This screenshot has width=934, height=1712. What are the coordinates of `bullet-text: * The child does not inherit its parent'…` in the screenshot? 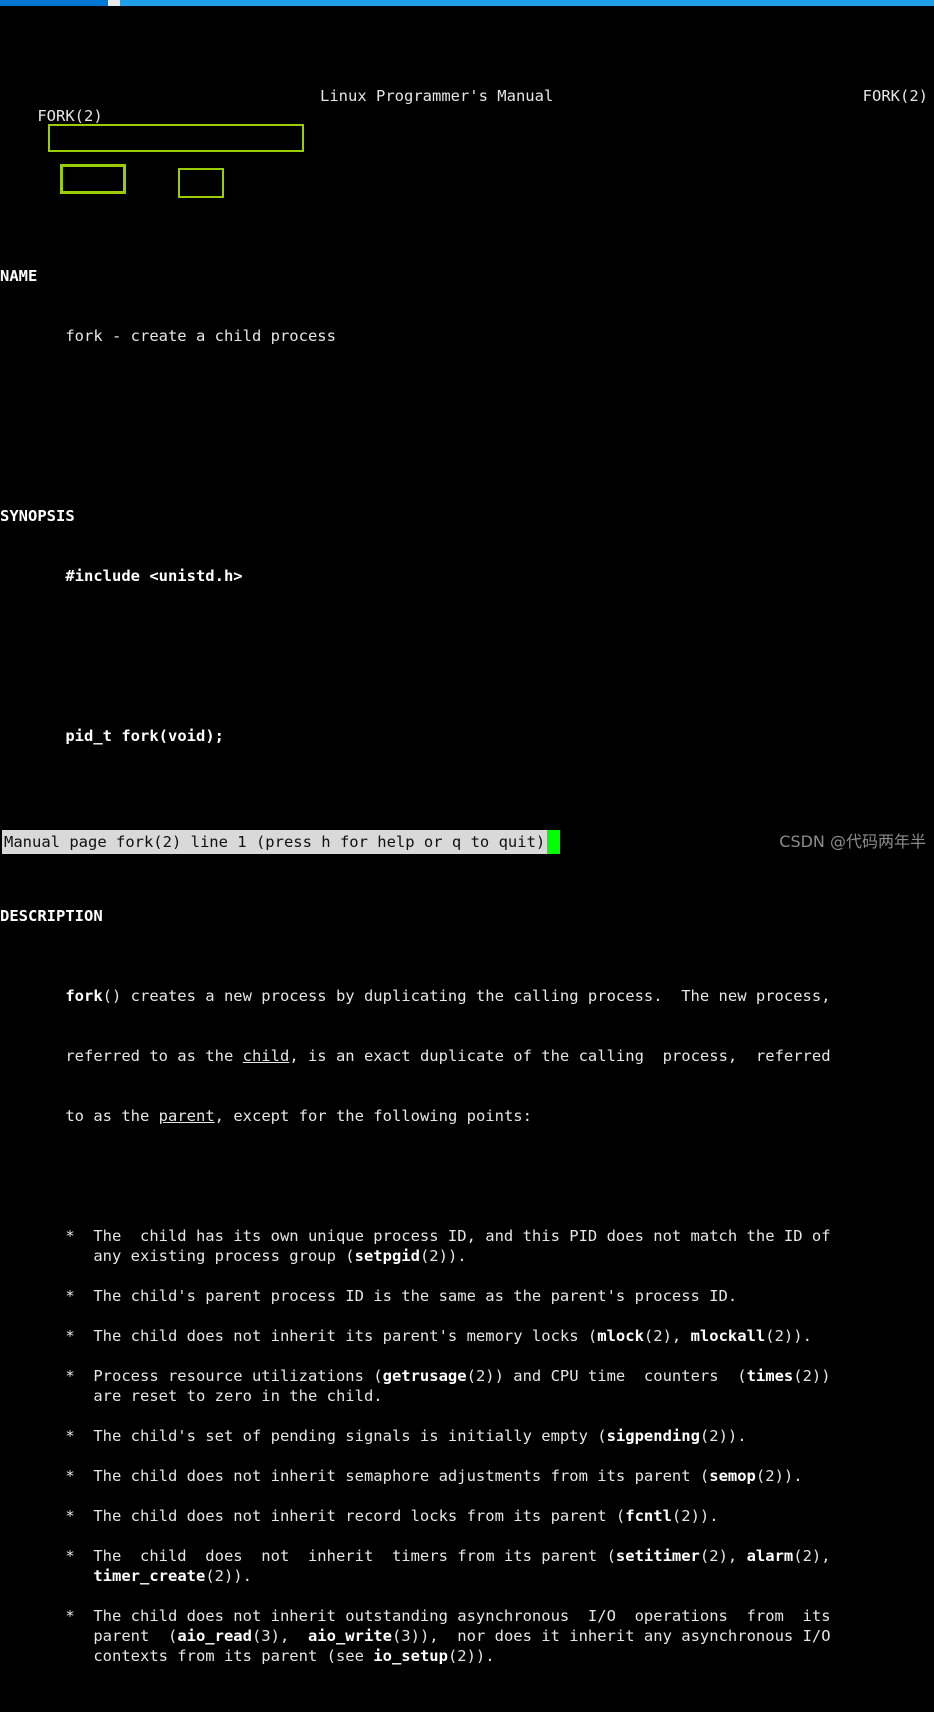 It's located at (331, 1336).